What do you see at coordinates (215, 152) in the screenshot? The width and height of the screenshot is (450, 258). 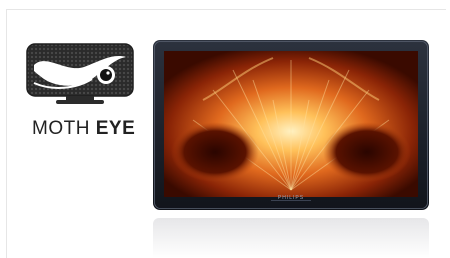 I see `moth-left-eye` at bounding box center [215, 152].